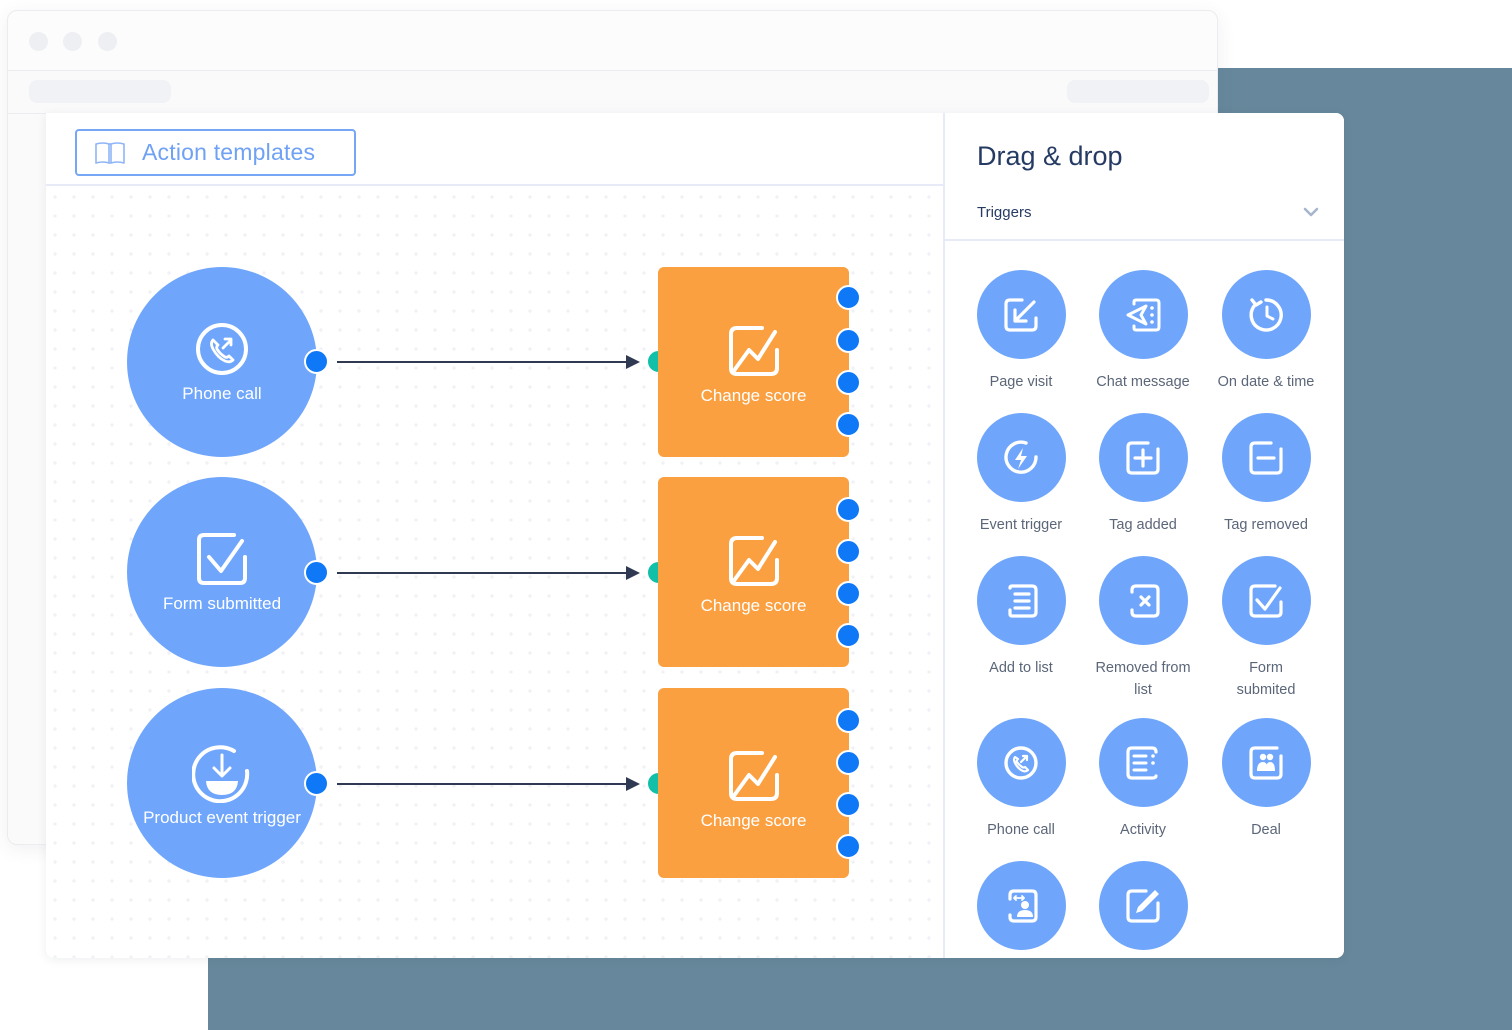 This screenshot has height=1030, width=1512. Describe the element at coordinates (494, 149) in the screenshot. I see `canvas-toolbar: Action templates` at that location.